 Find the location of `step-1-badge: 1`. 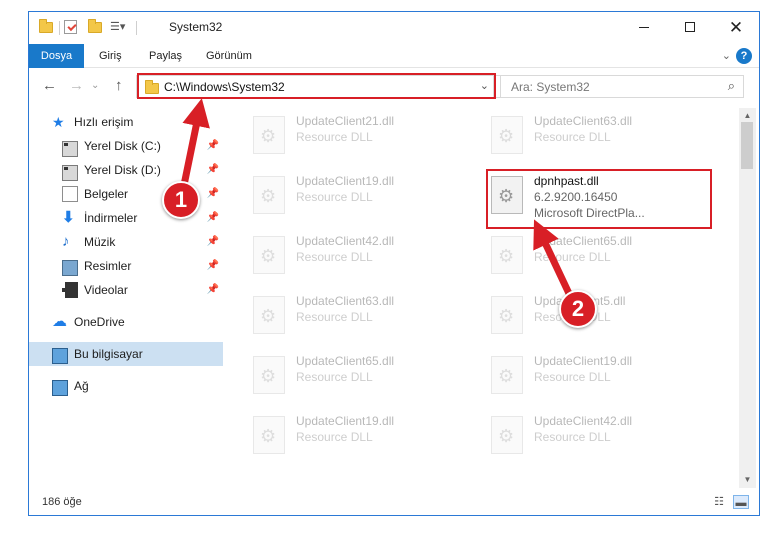

step-1-badge: 1 is located at coordinates (181, 200).